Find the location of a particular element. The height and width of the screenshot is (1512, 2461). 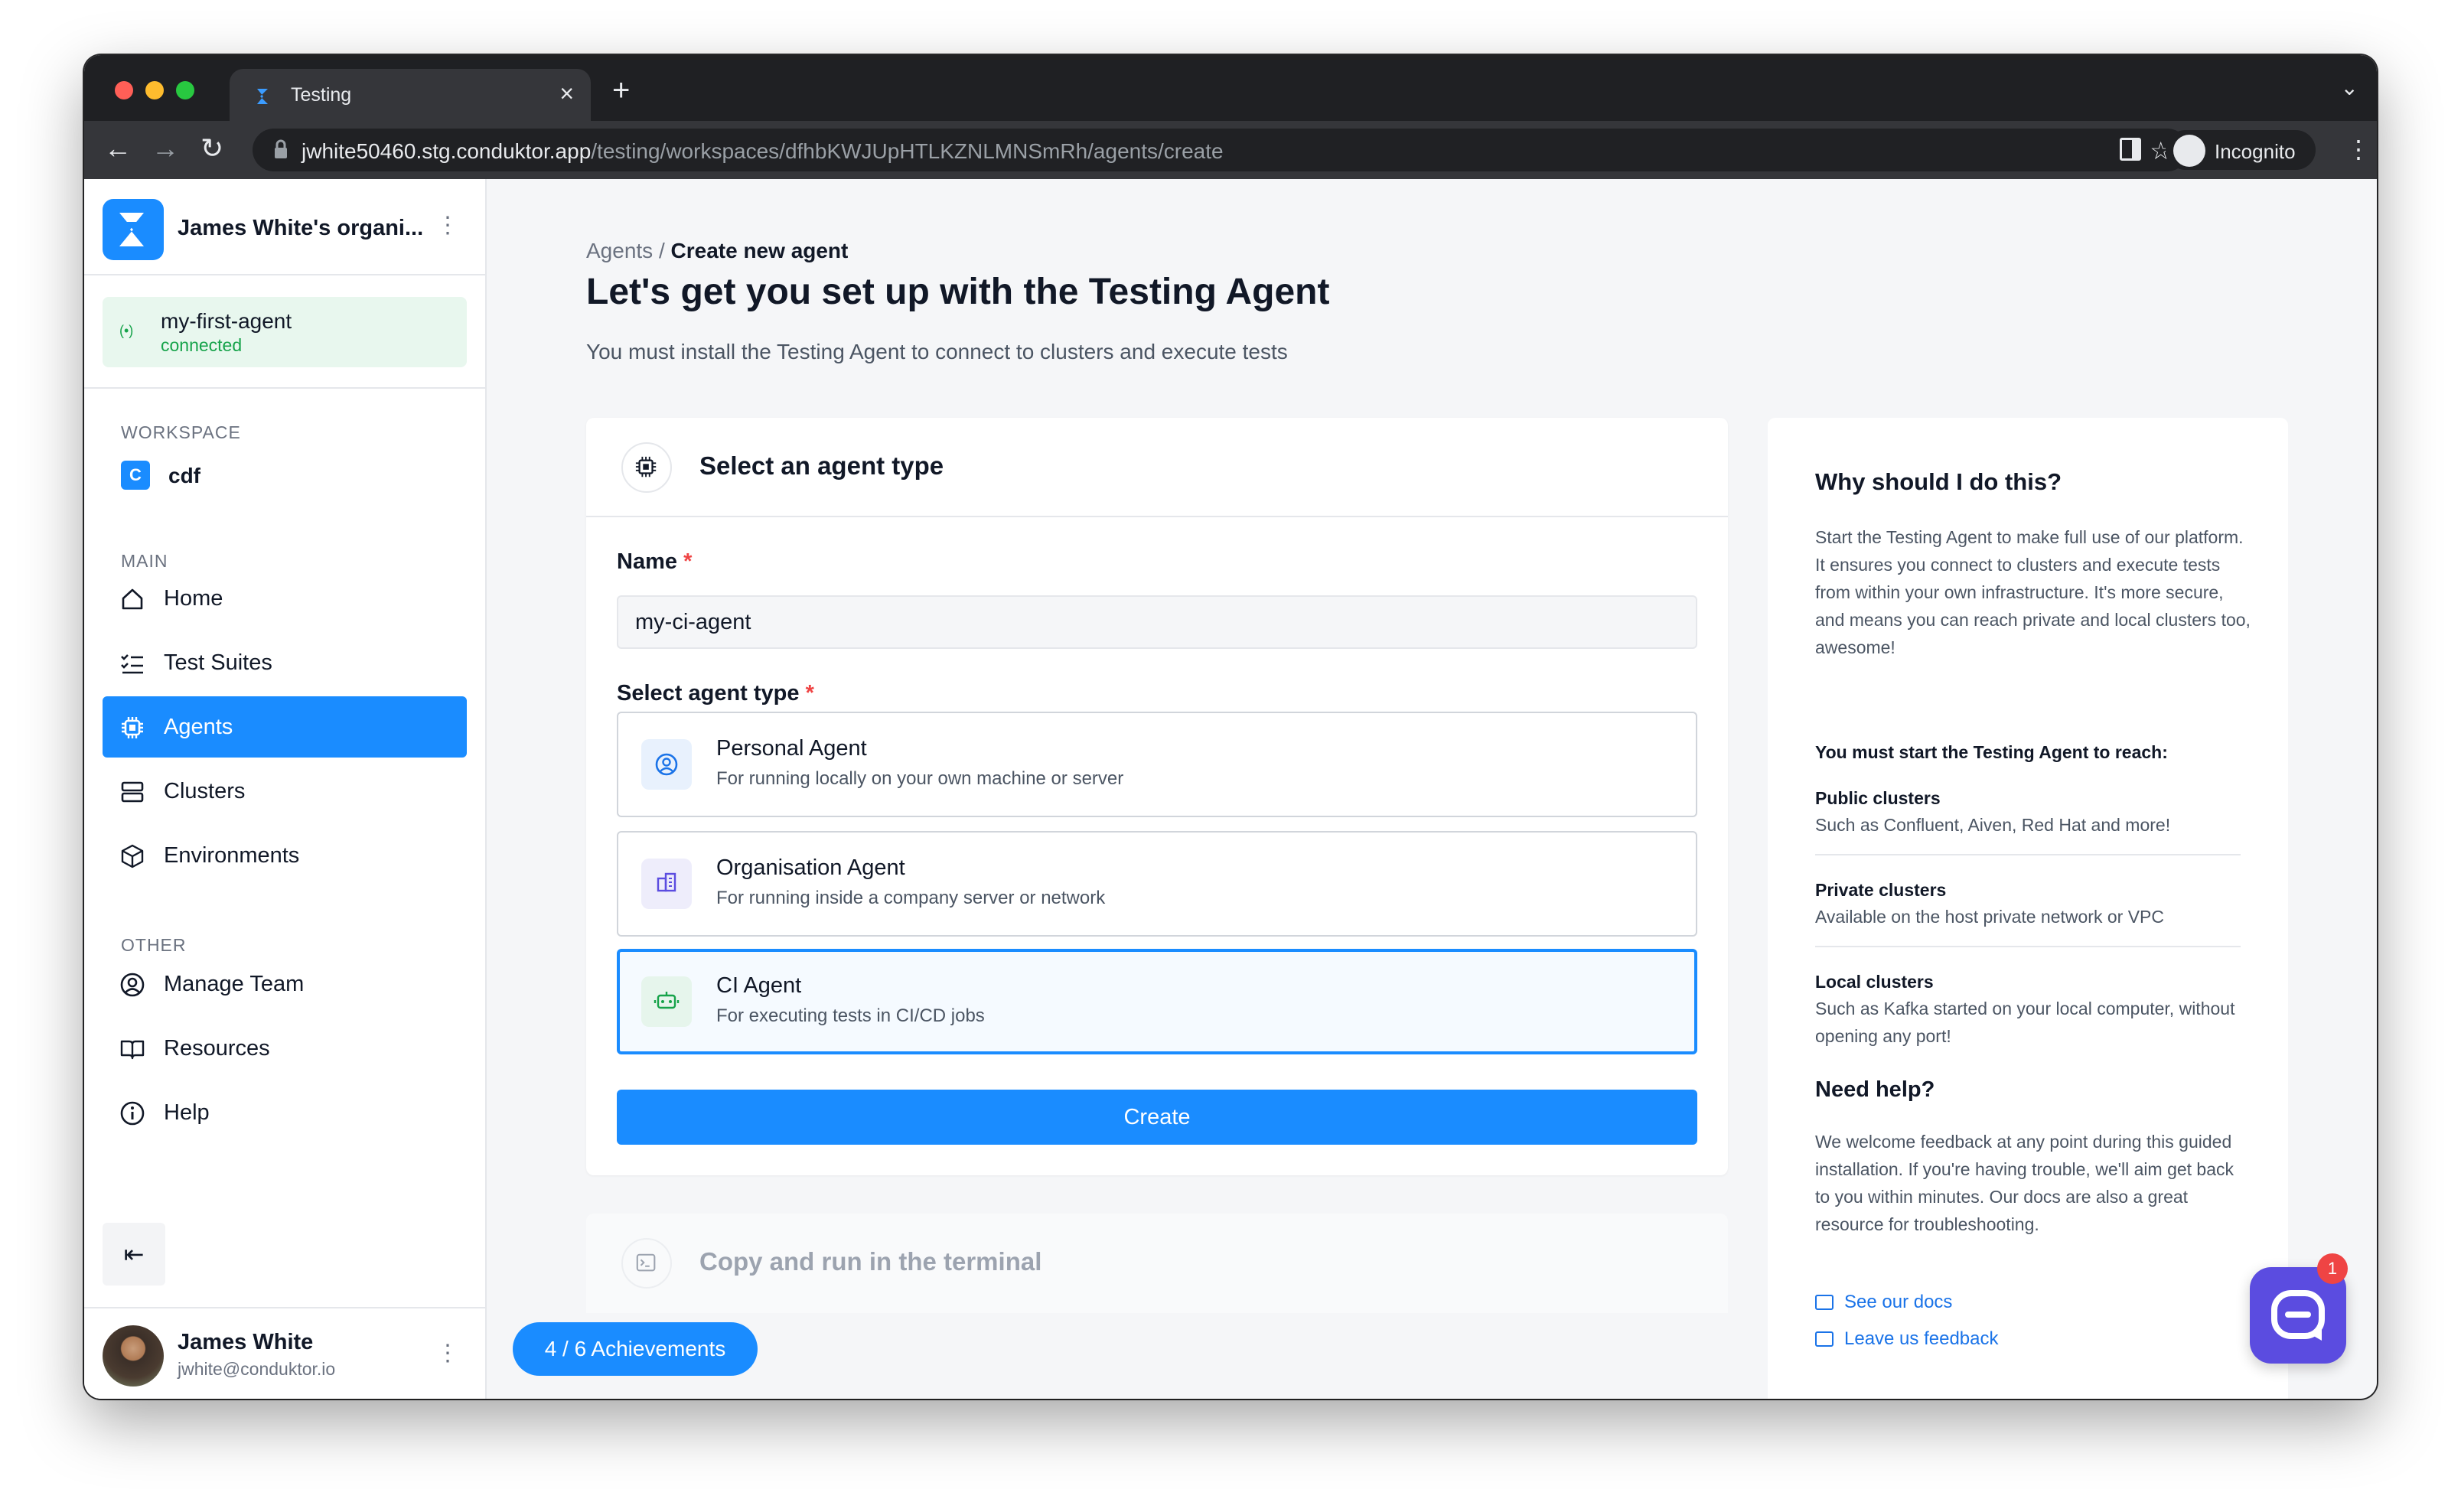

close-tab-icon: × is located at coordinates (566, 94).